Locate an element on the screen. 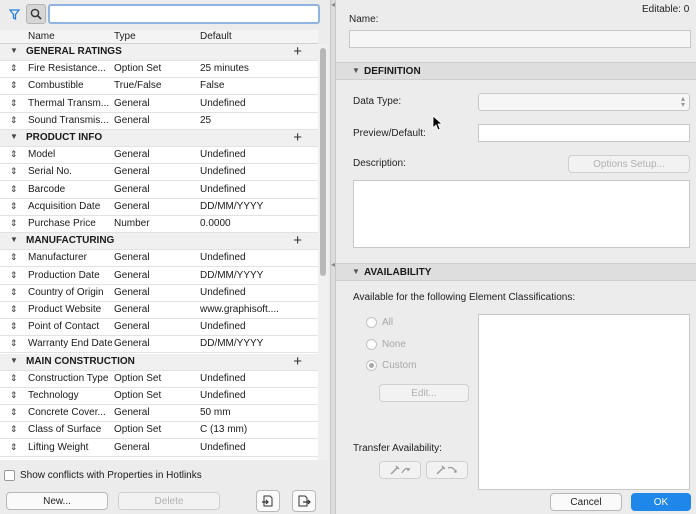  list-scrollbar is located at coordinates (323, 252).